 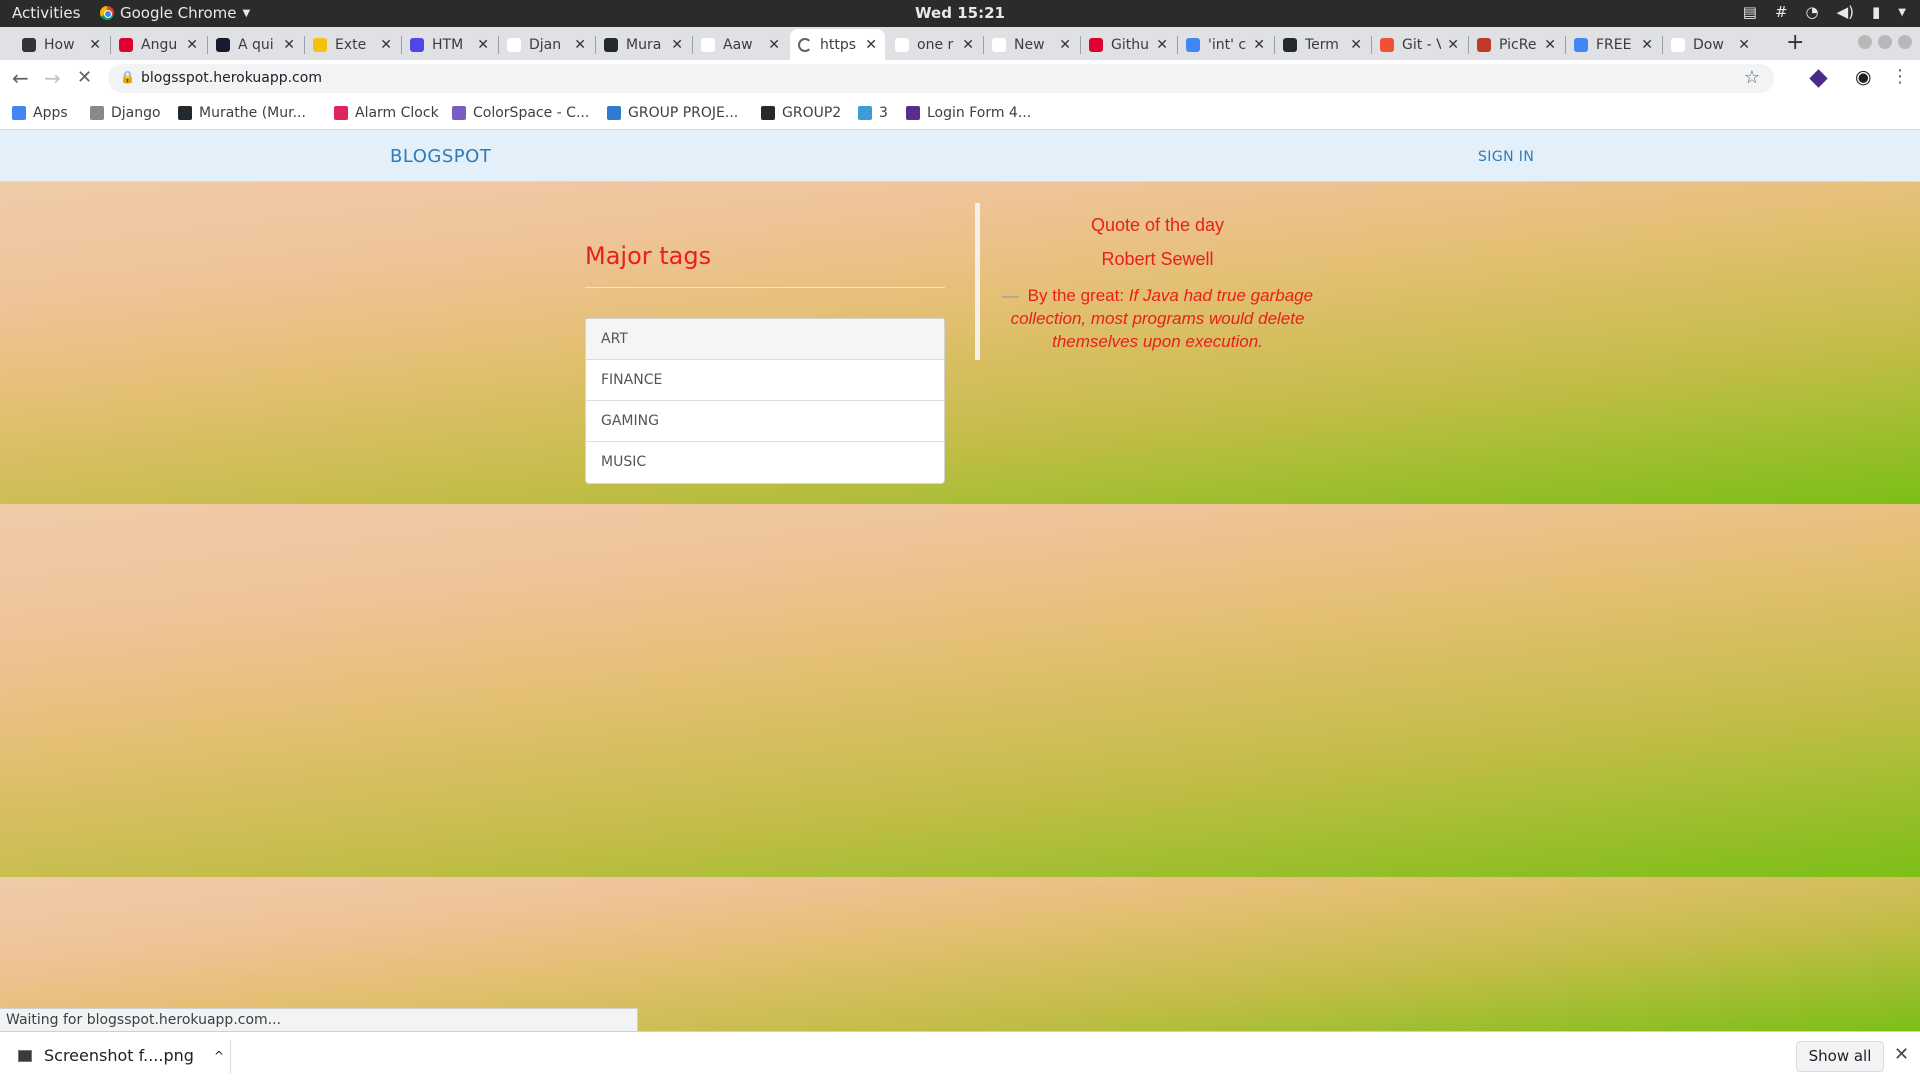 I want to click on new-tab-button: +, so click(x=1795, y=42).